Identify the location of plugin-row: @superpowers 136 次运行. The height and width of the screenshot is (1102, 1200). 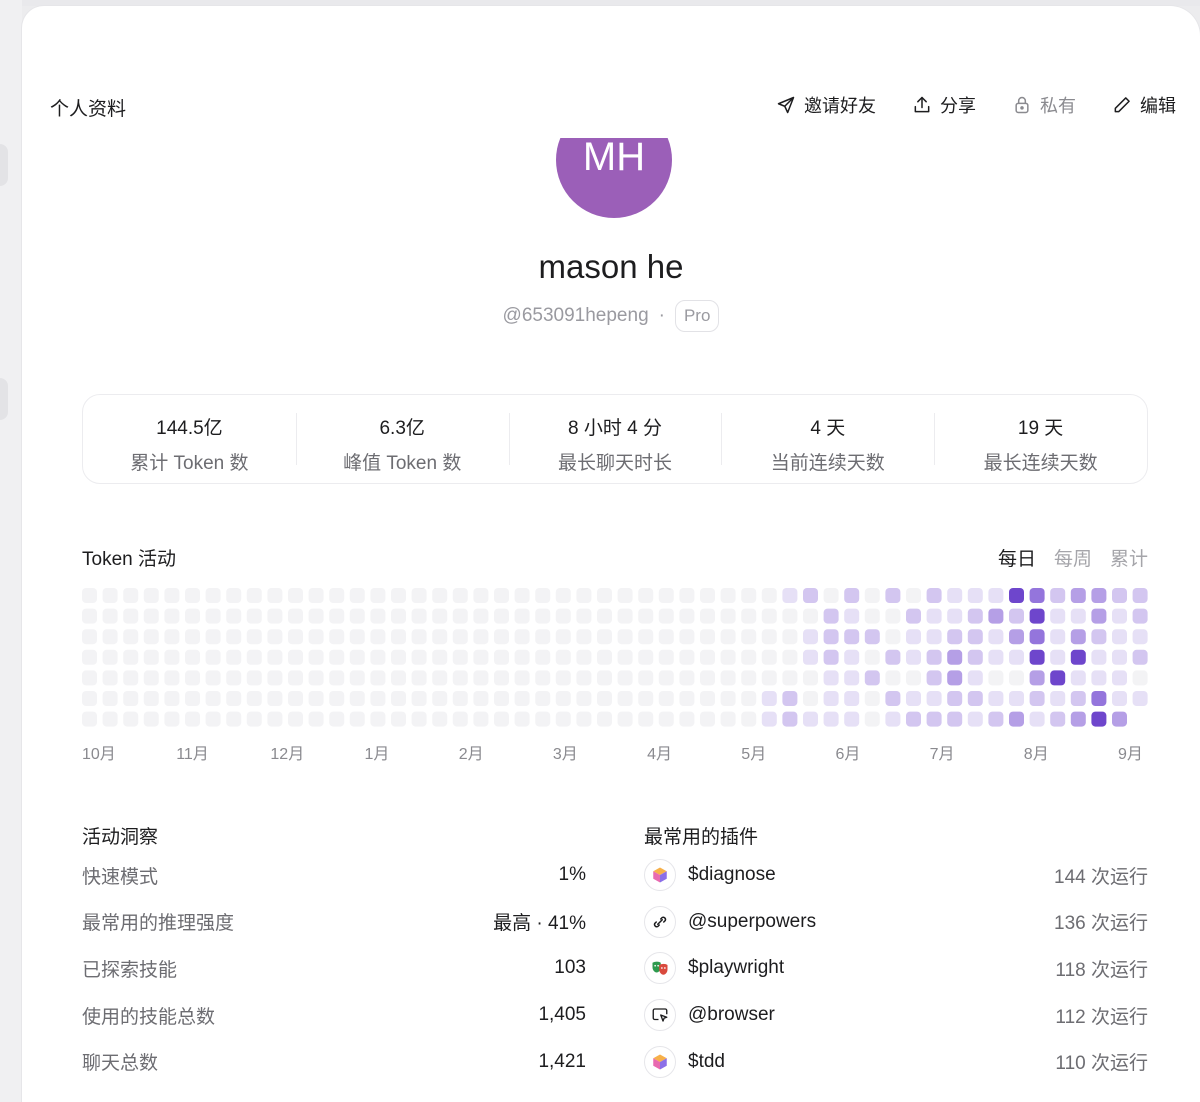
(896, 922).